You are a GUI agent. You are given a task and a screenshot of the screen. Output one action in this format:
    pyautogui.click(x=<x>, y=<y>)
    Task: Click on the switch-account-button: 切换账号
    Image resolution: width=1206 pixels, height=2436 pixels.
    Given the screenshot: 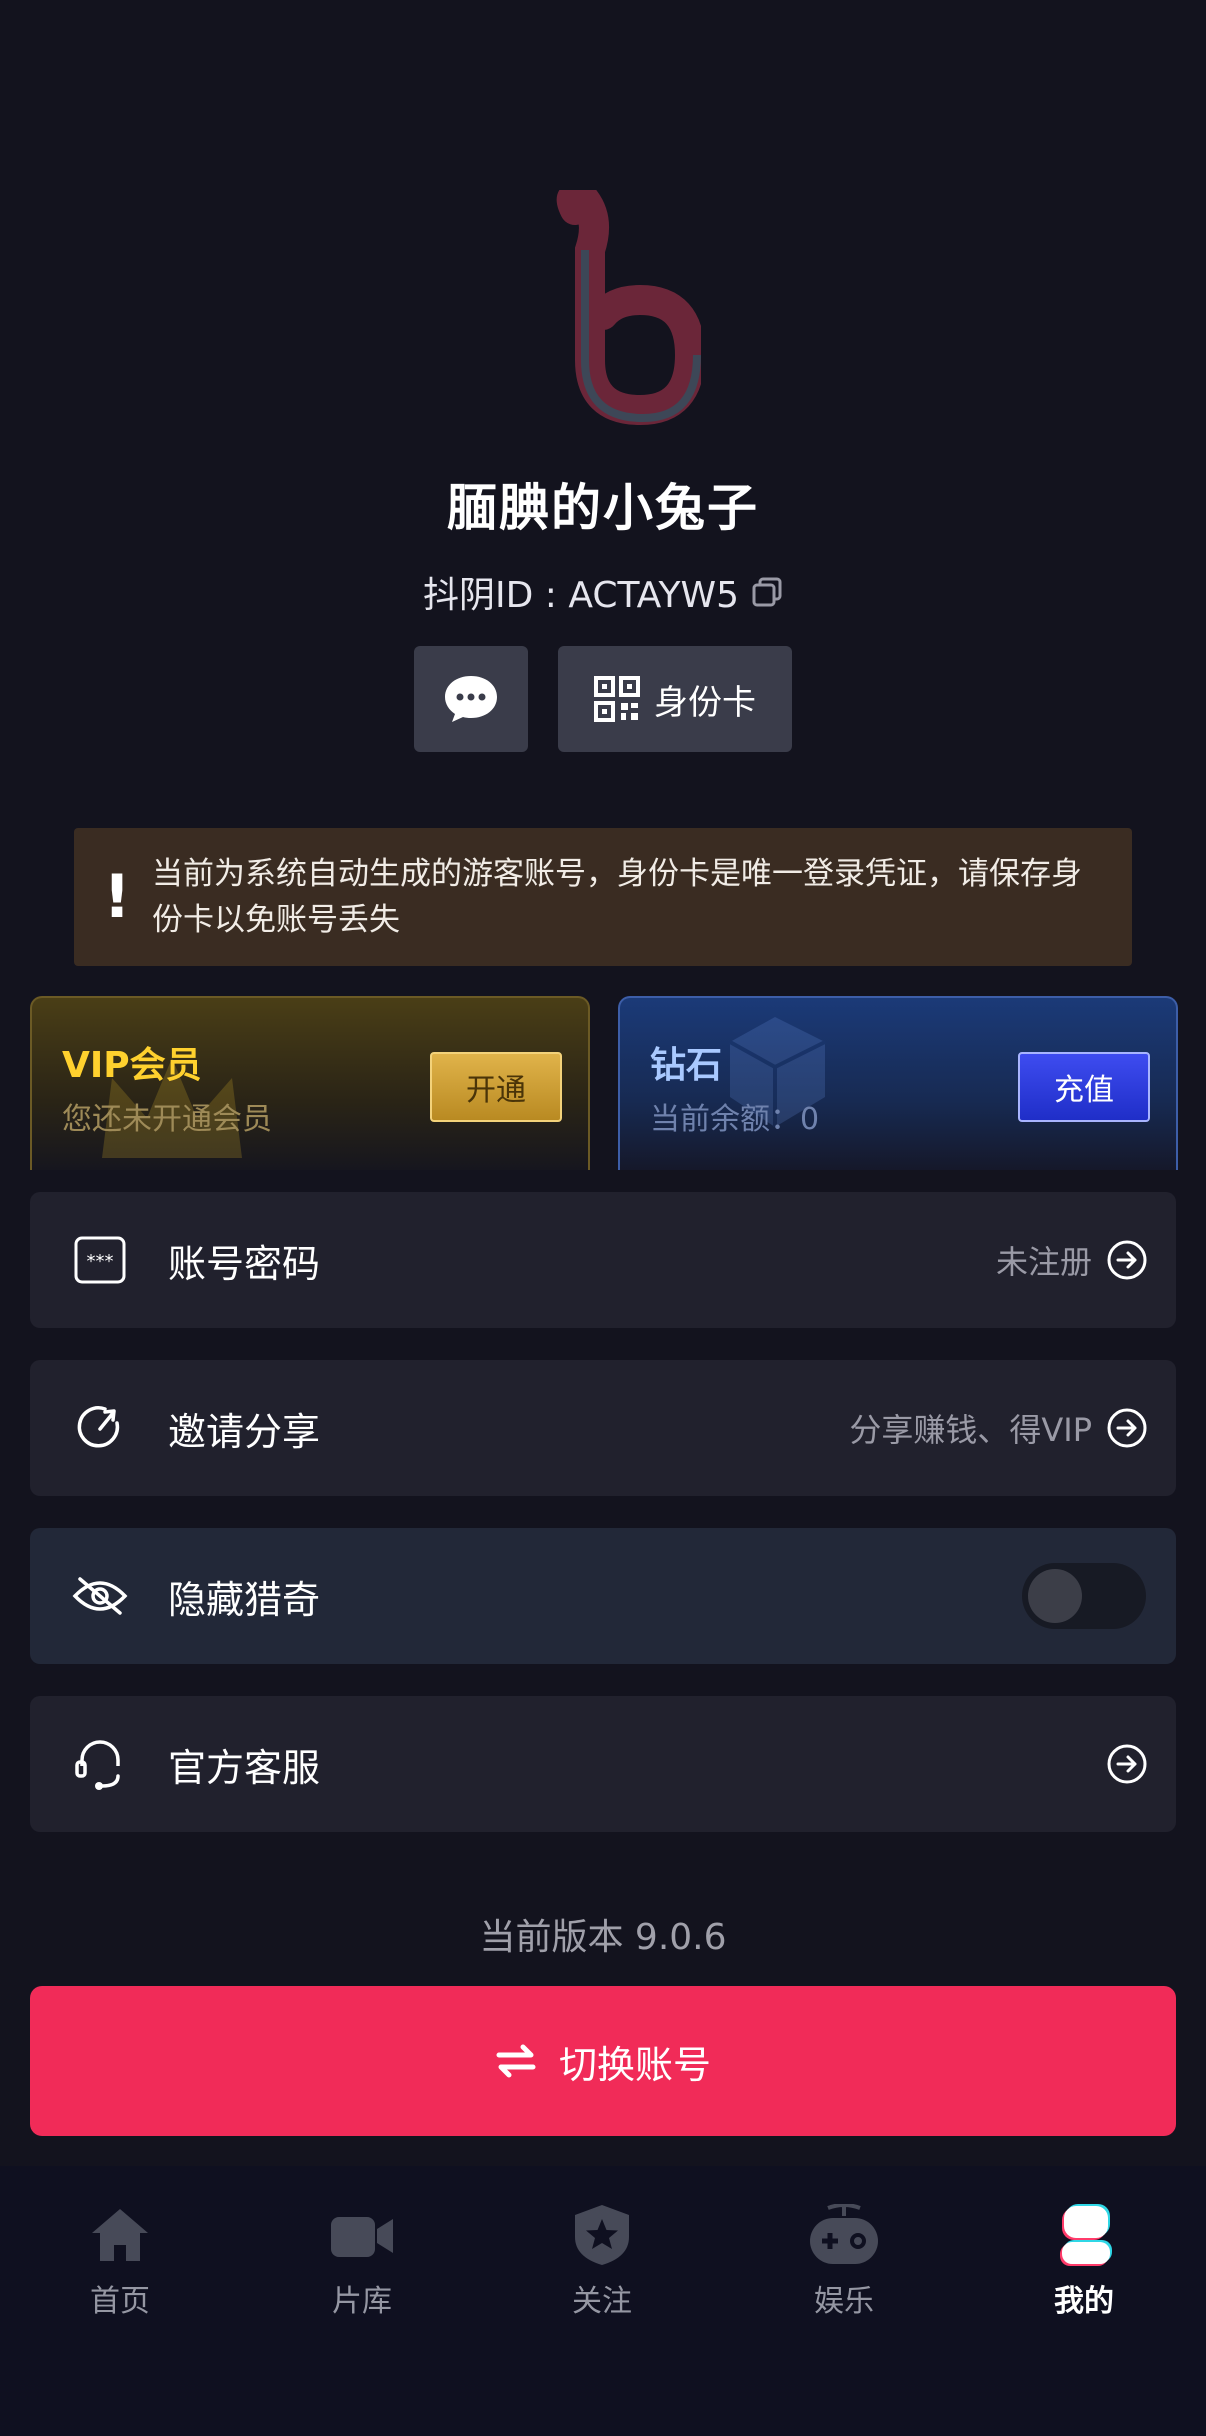 What is the action you would take?
    pyautogui.click(x=603, y=2061)
    